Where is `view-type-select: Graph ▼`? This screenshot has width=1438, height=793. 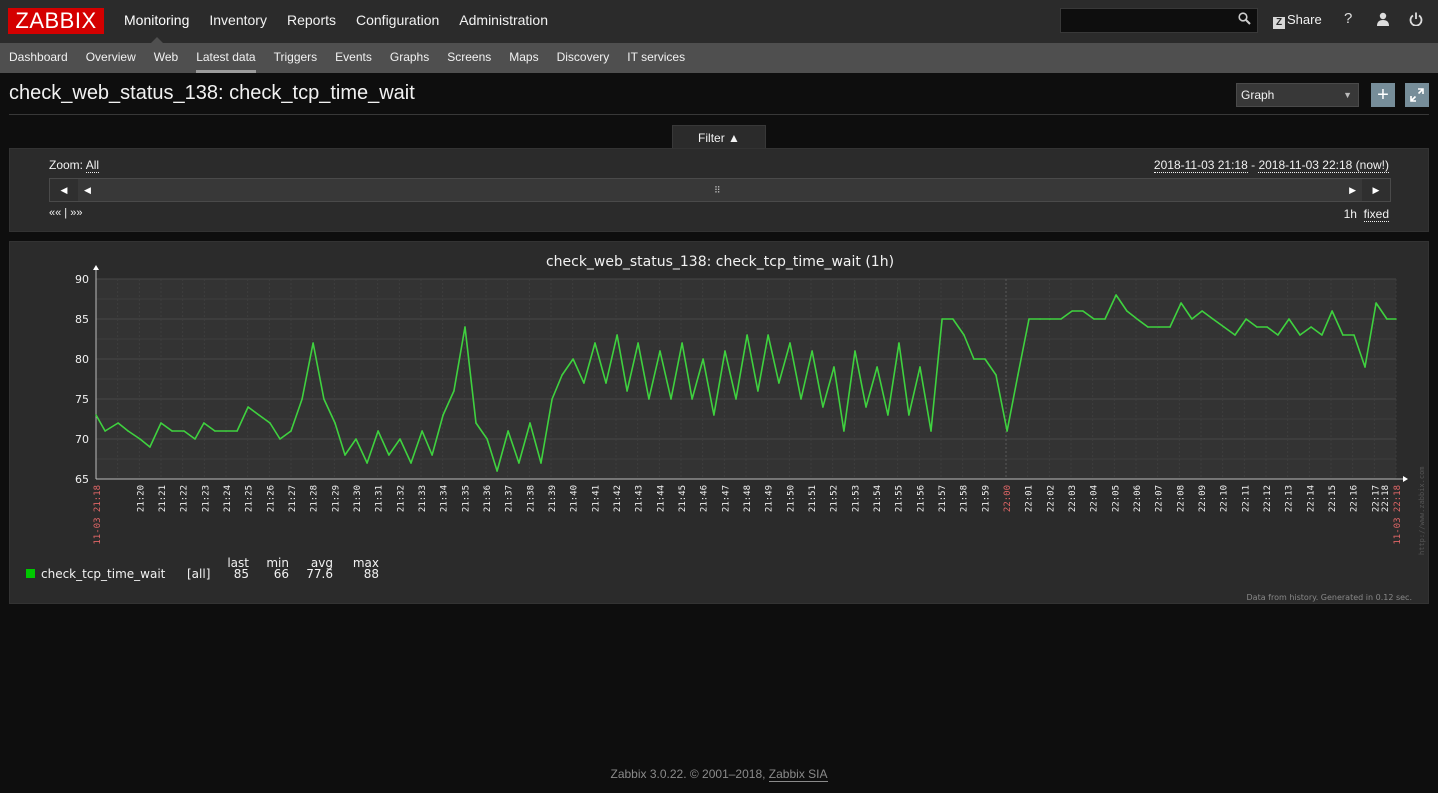 view-type-select: Graph ▼ is located at coordinates (1297, 95).